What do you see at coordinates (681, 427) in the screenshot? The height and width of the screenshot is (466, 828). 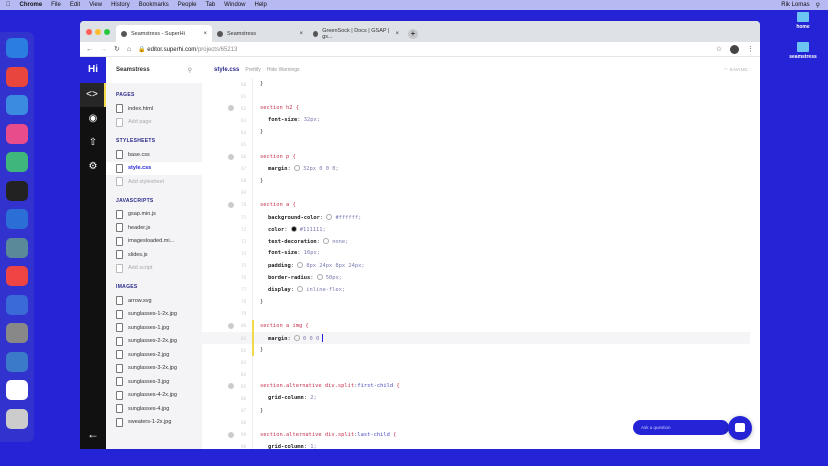 I see `ask-question-input: Ask a question` at bounding box center [681, 427].